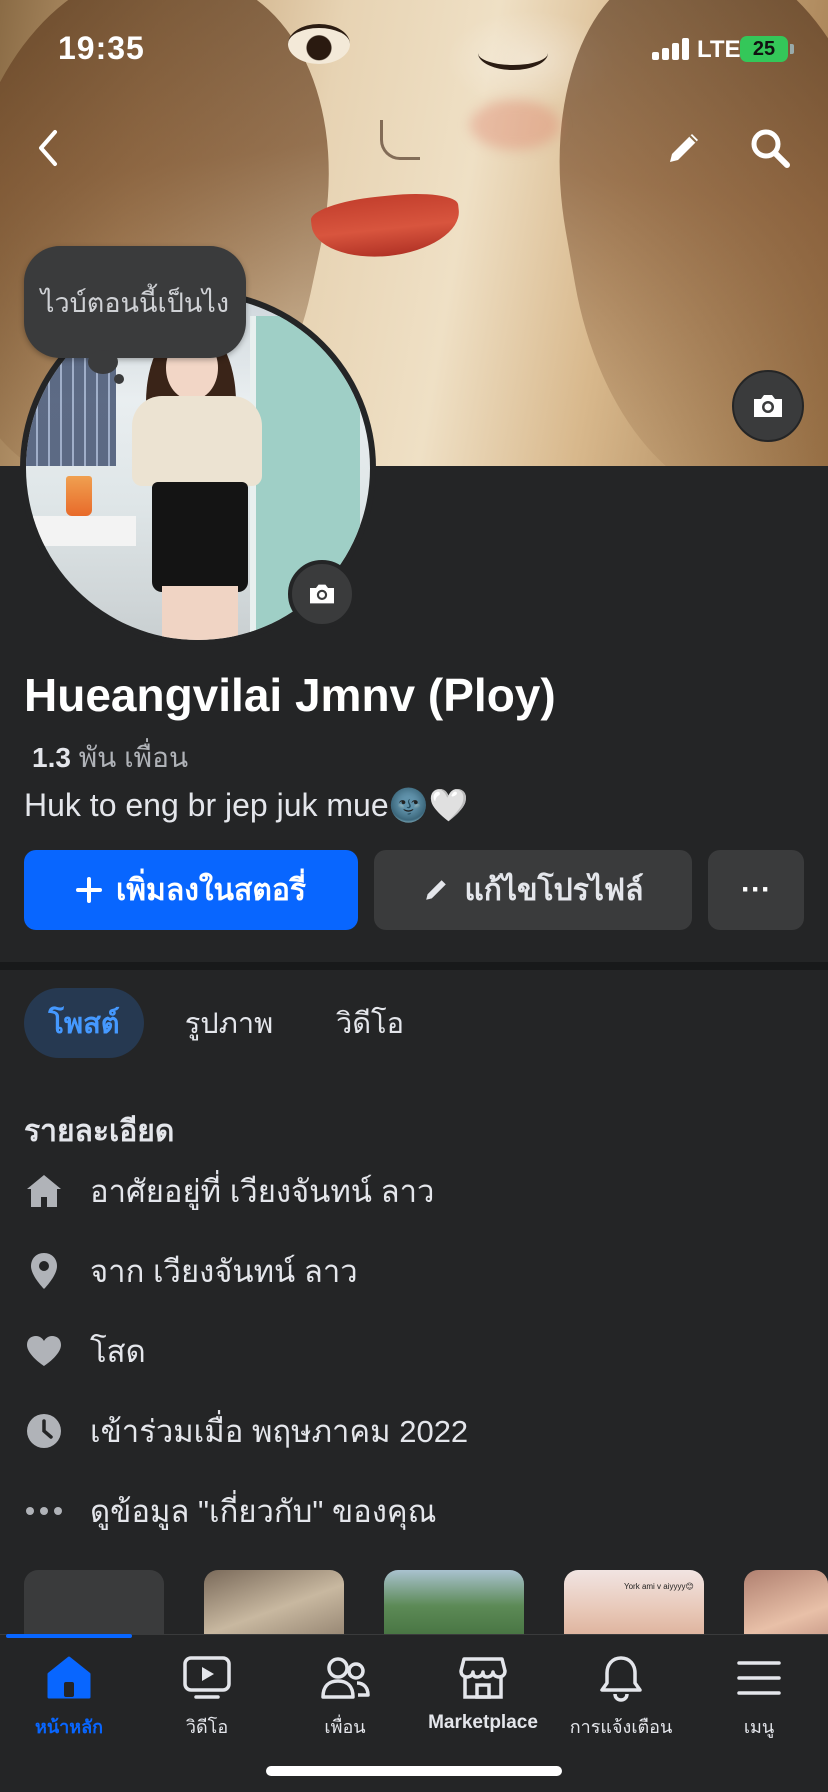  I want to click on menu-icon, so click(759, 1678).